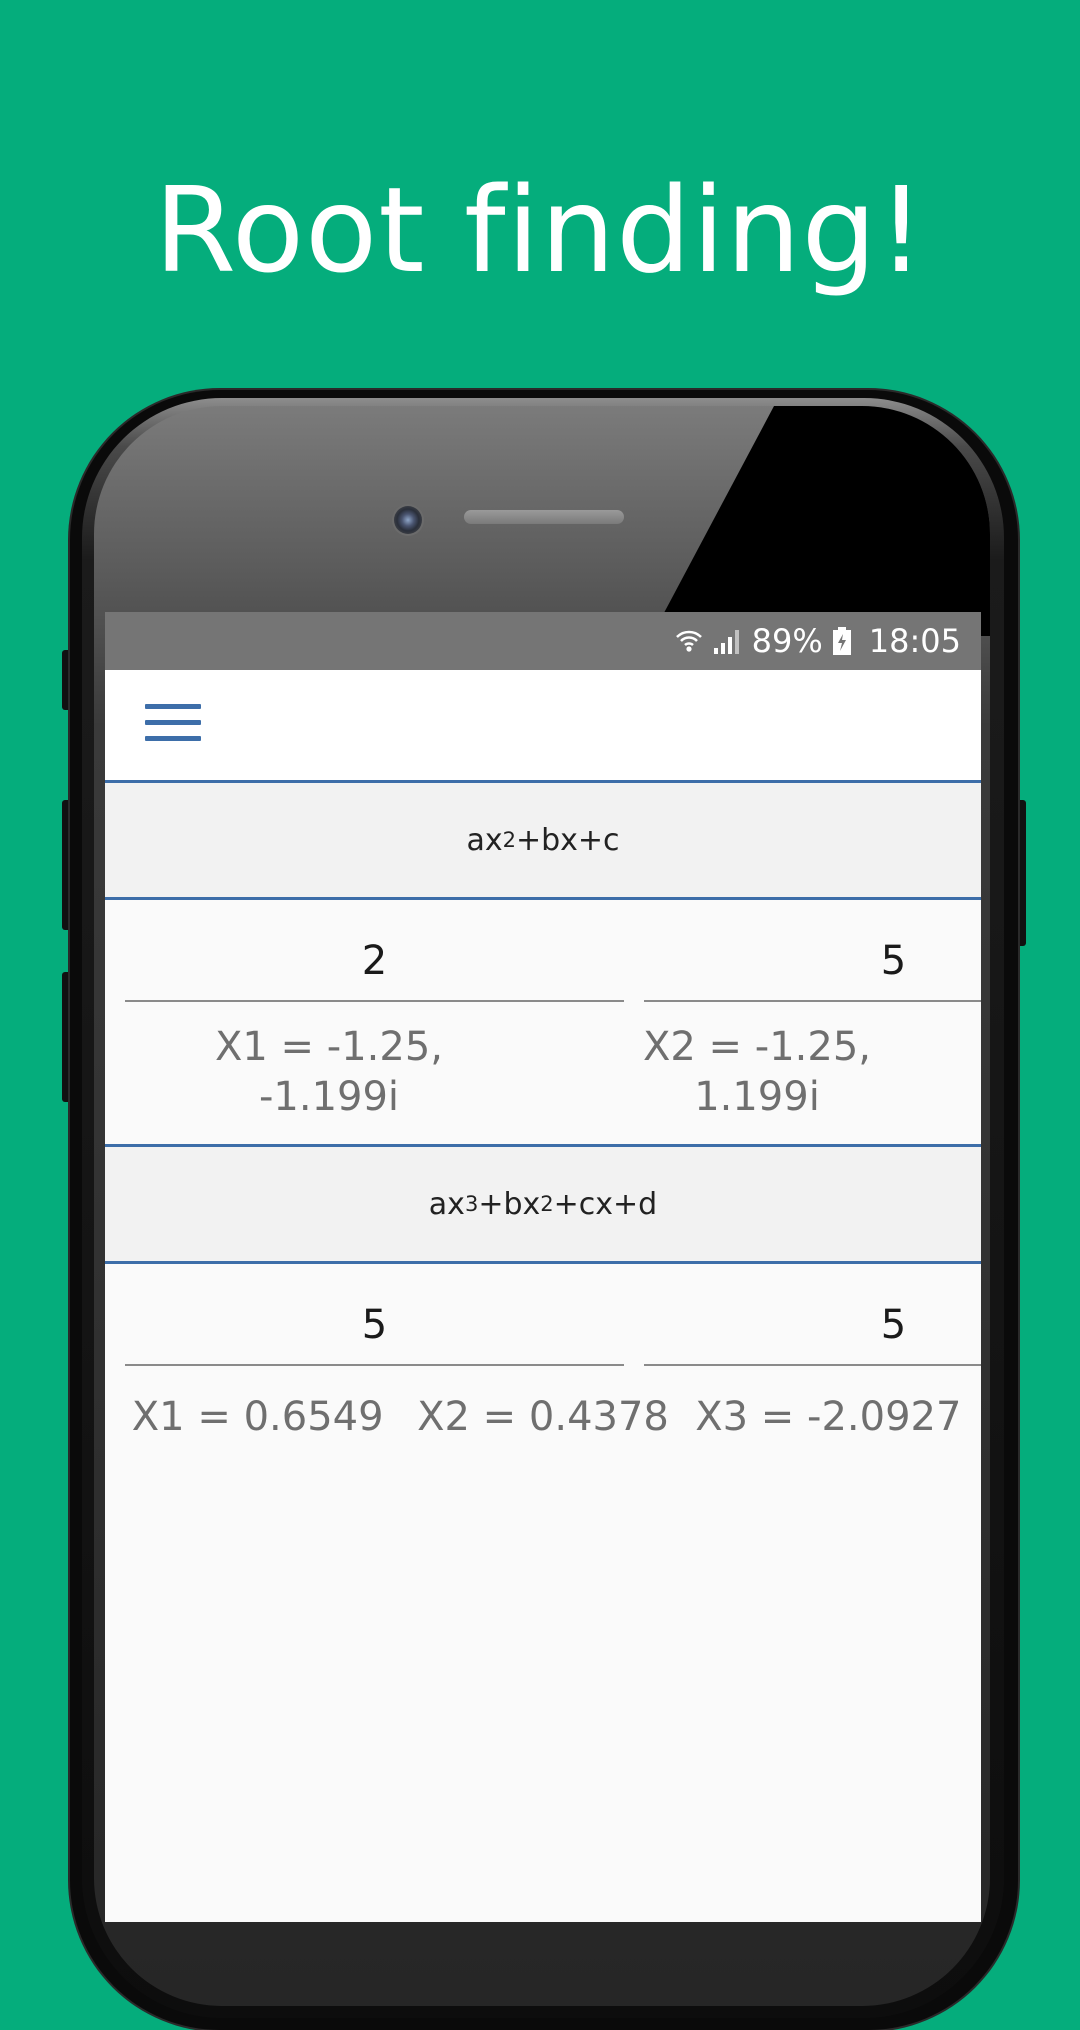 Image resolution: width=1080 pixels, height=2030 pixels. I want to click on app-toolbar, so click(543, 726).